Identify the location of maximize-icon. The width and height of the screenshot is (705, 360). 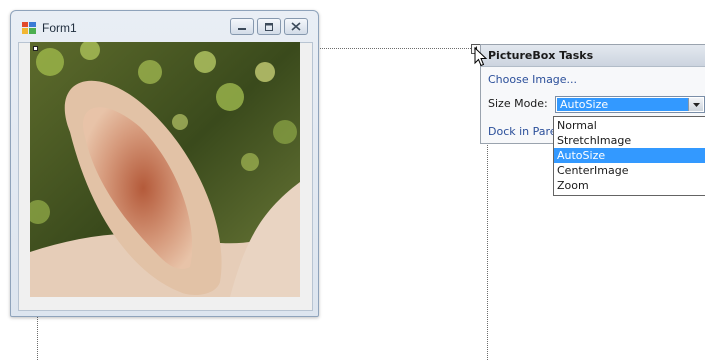
(269, 26).